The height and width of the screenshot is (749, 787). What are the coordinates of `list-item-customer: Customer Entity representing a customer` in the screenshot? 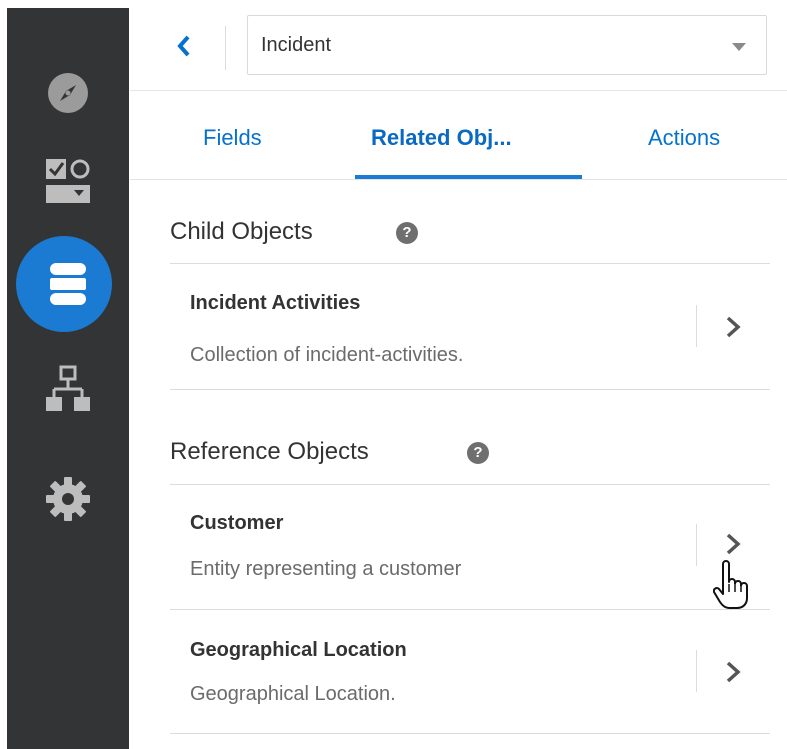 It's located at (470, 550).